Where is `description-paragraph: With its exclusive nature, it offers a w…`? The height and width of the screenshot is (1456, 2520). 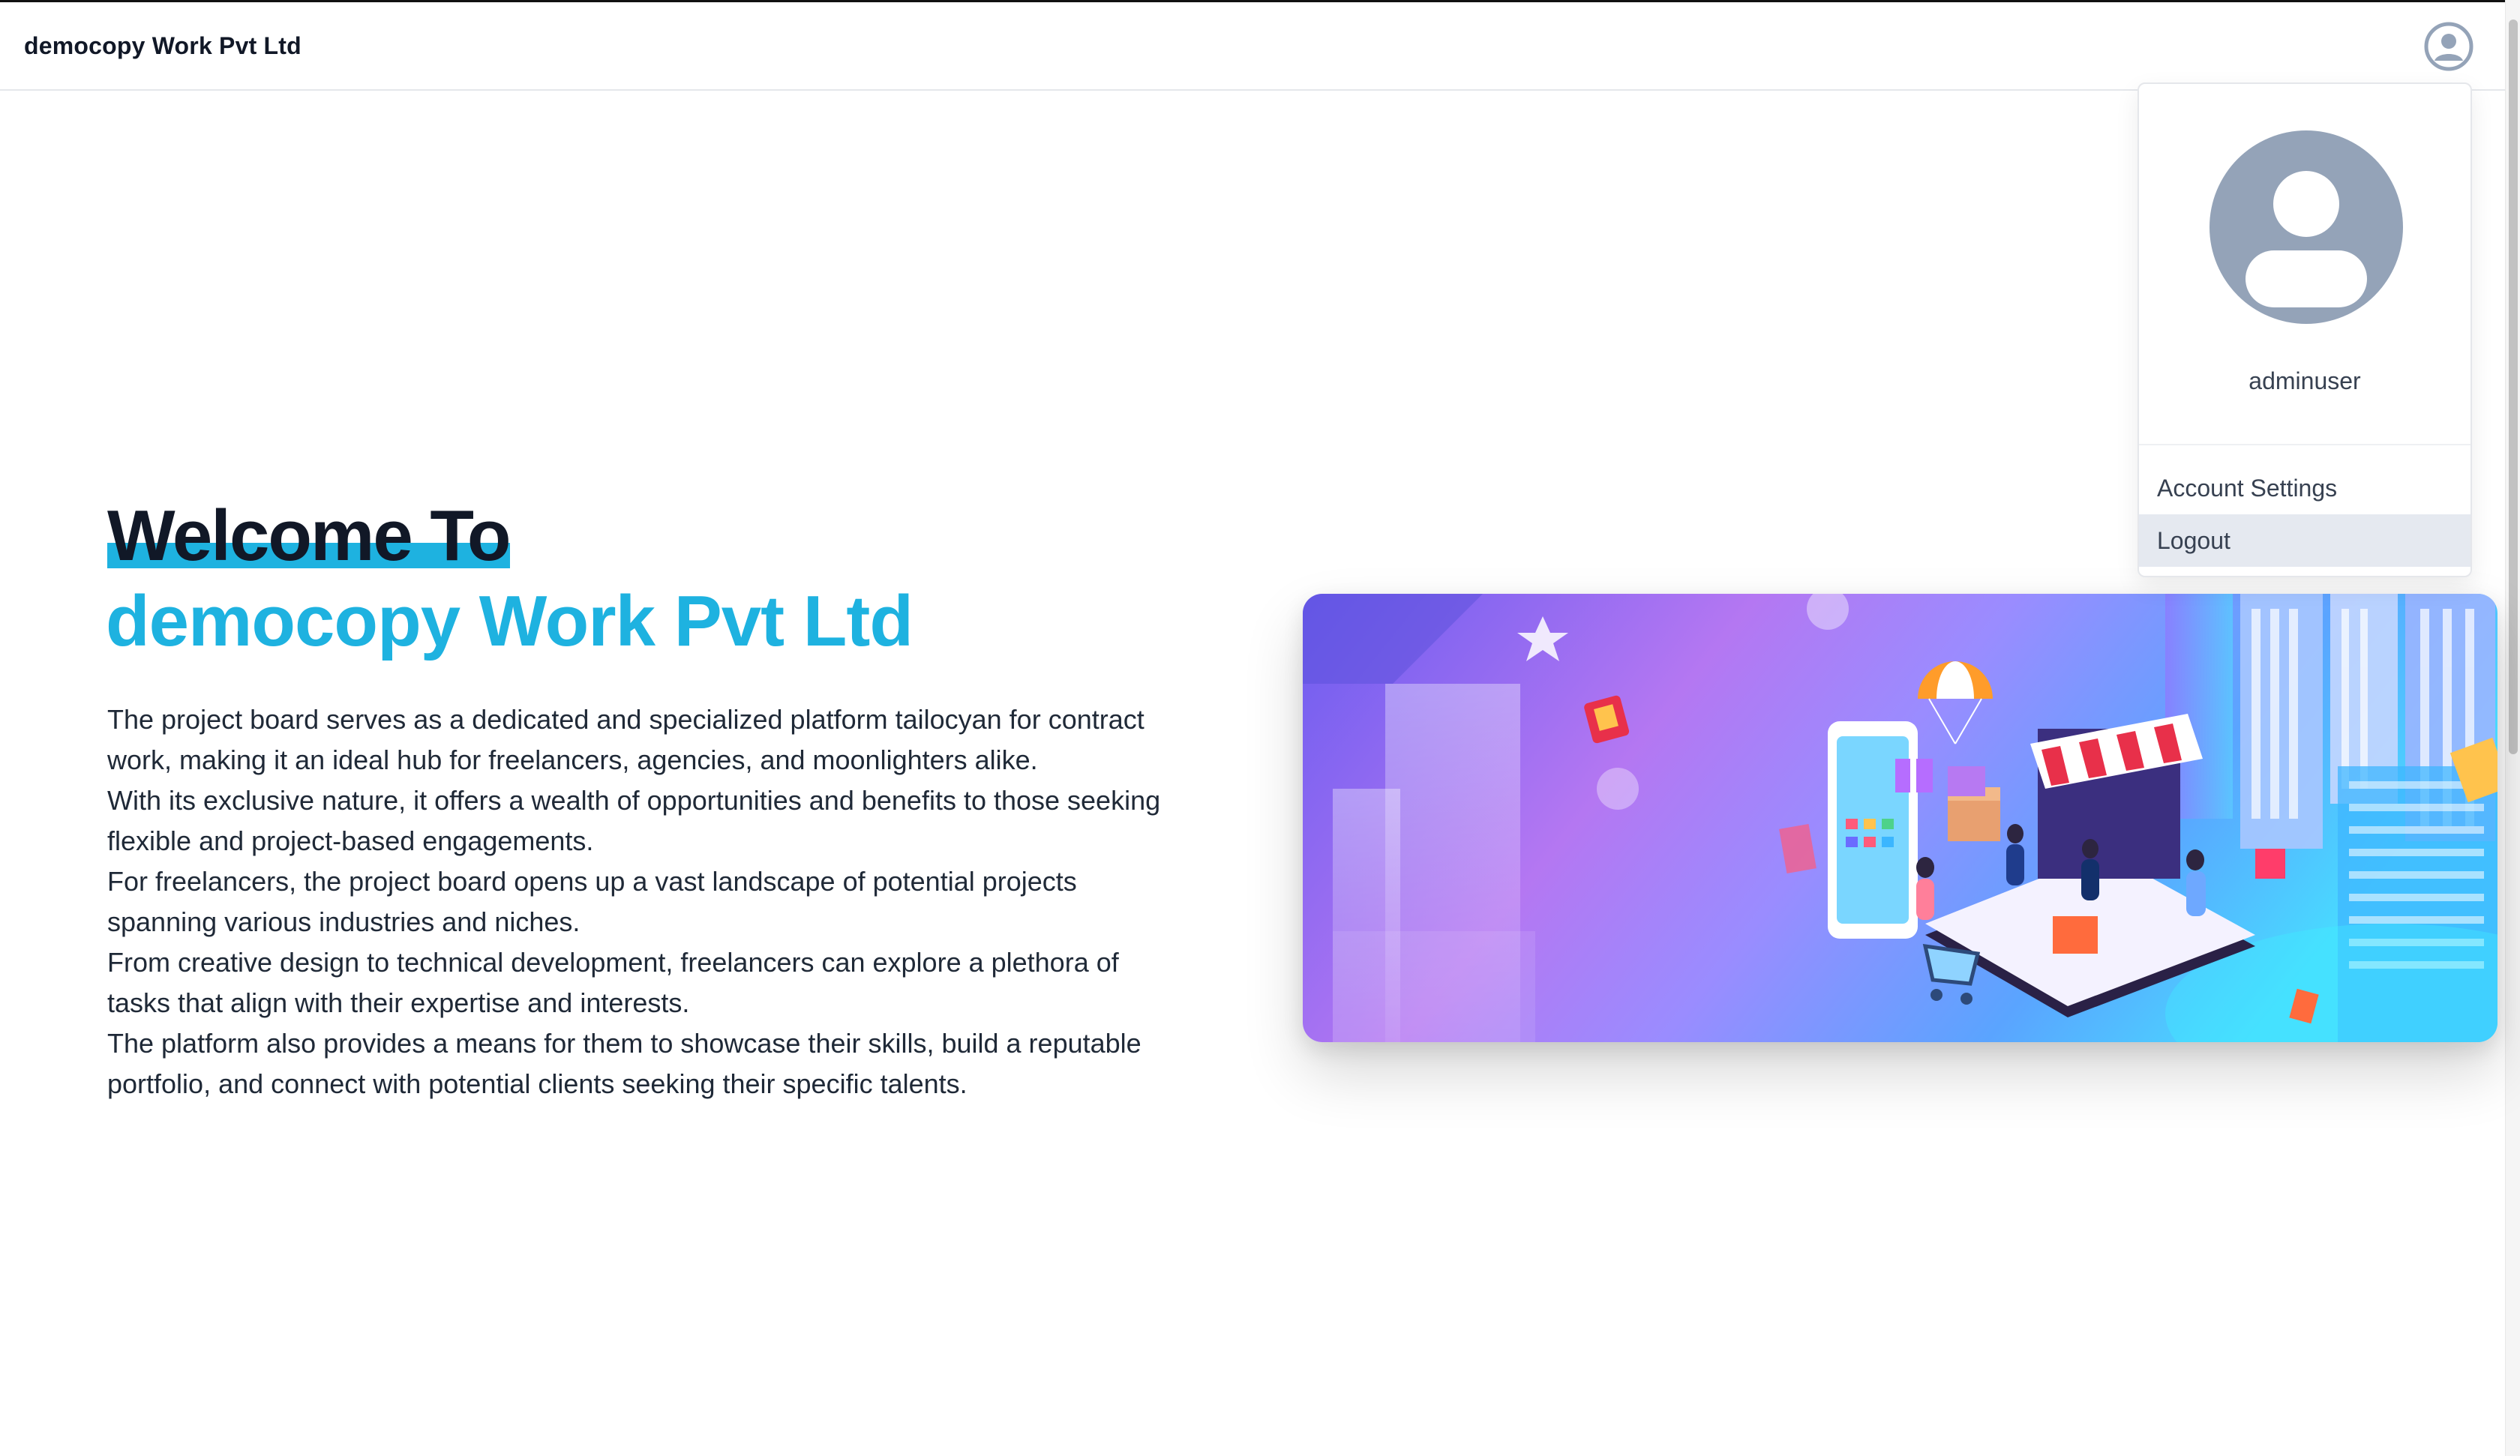
description-paragraph: With its exclusive nature, it offers a w… is located at coordinates (634, 820).